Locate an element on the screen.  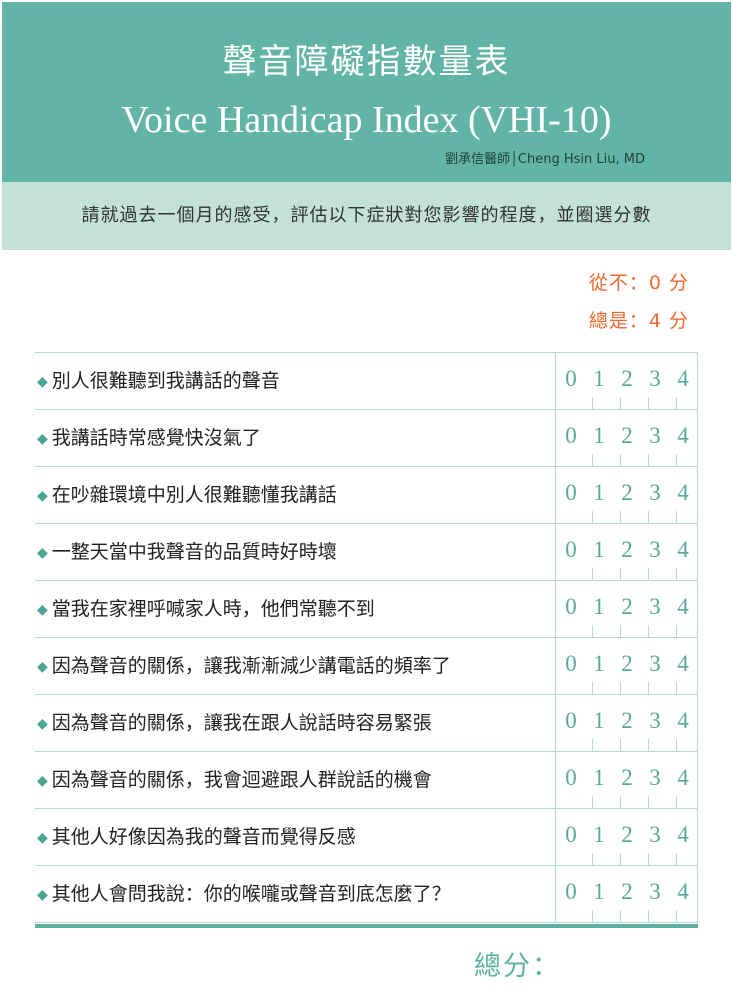
question-label: 其他人好像因為我的聲音而覺得反感 is located at coordinates (203, 837).